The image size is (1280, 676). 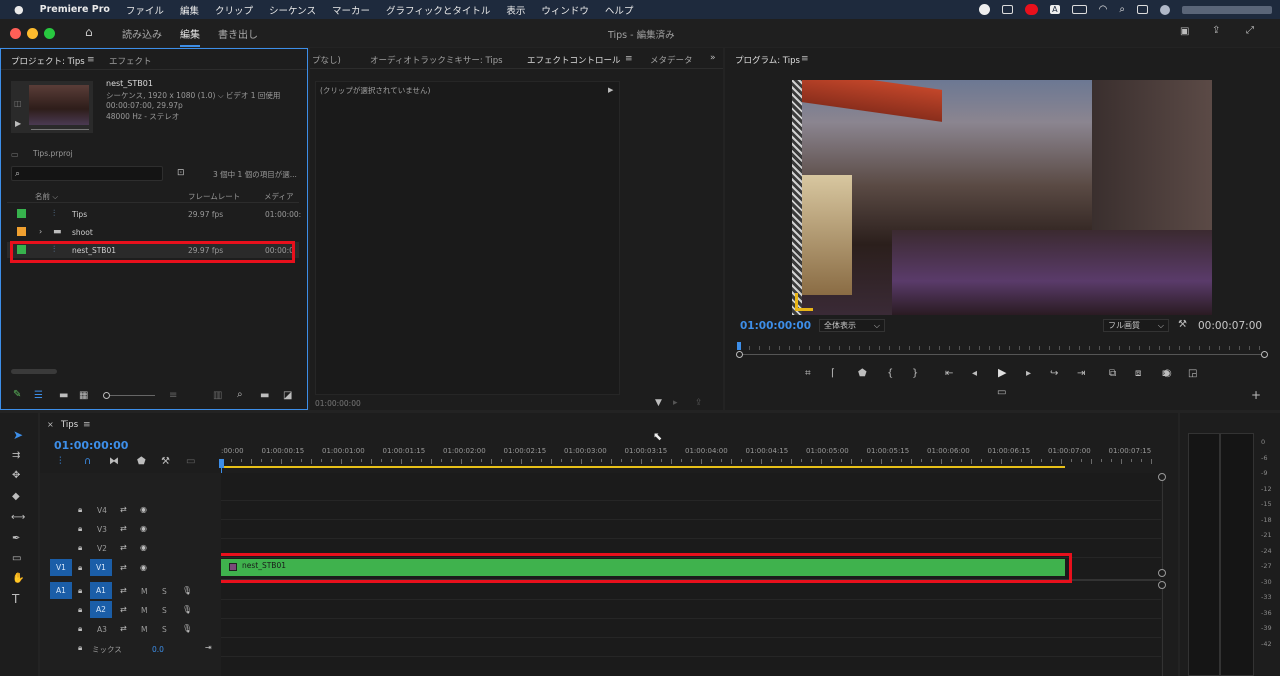 What do you see at coordinates (1167, 374) in the screenshot?
I see `camera-icon: ◉` at bounding box center [1167, 374].